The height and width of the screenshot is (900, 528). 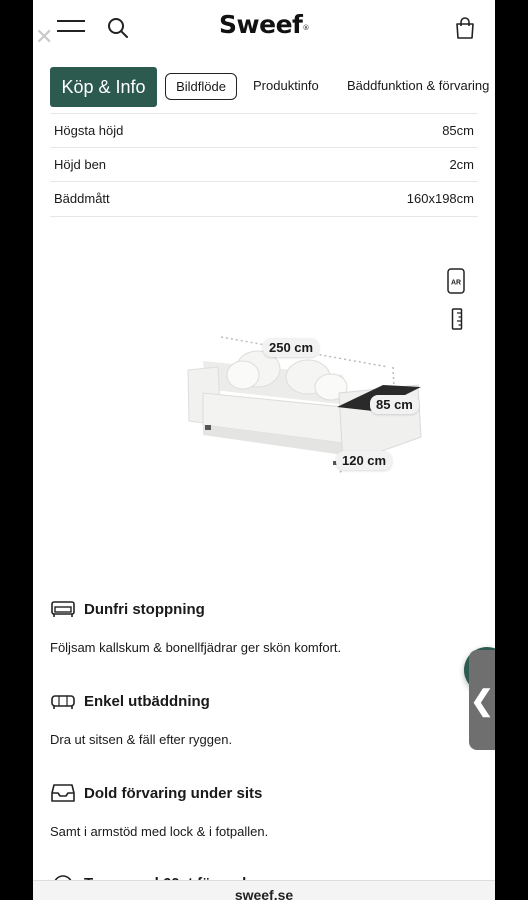 What do you see at coordinates (80, 164) in the screenshot?
I see `spec-label: Höjd ben` at bounding box center [80, 164].